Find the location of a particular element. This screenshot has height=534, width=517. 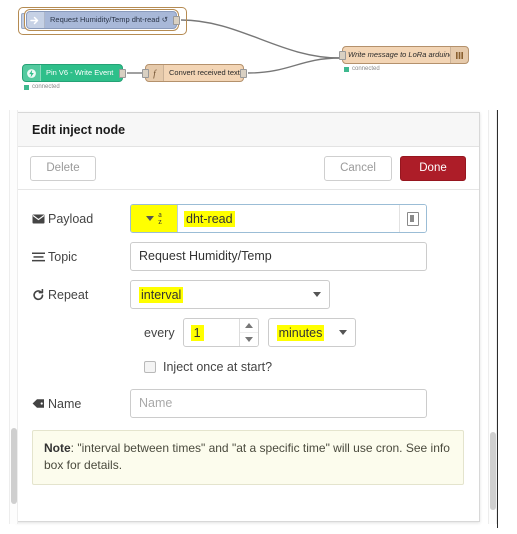

inject-arrow-icon is located at coordinates (36, 20).